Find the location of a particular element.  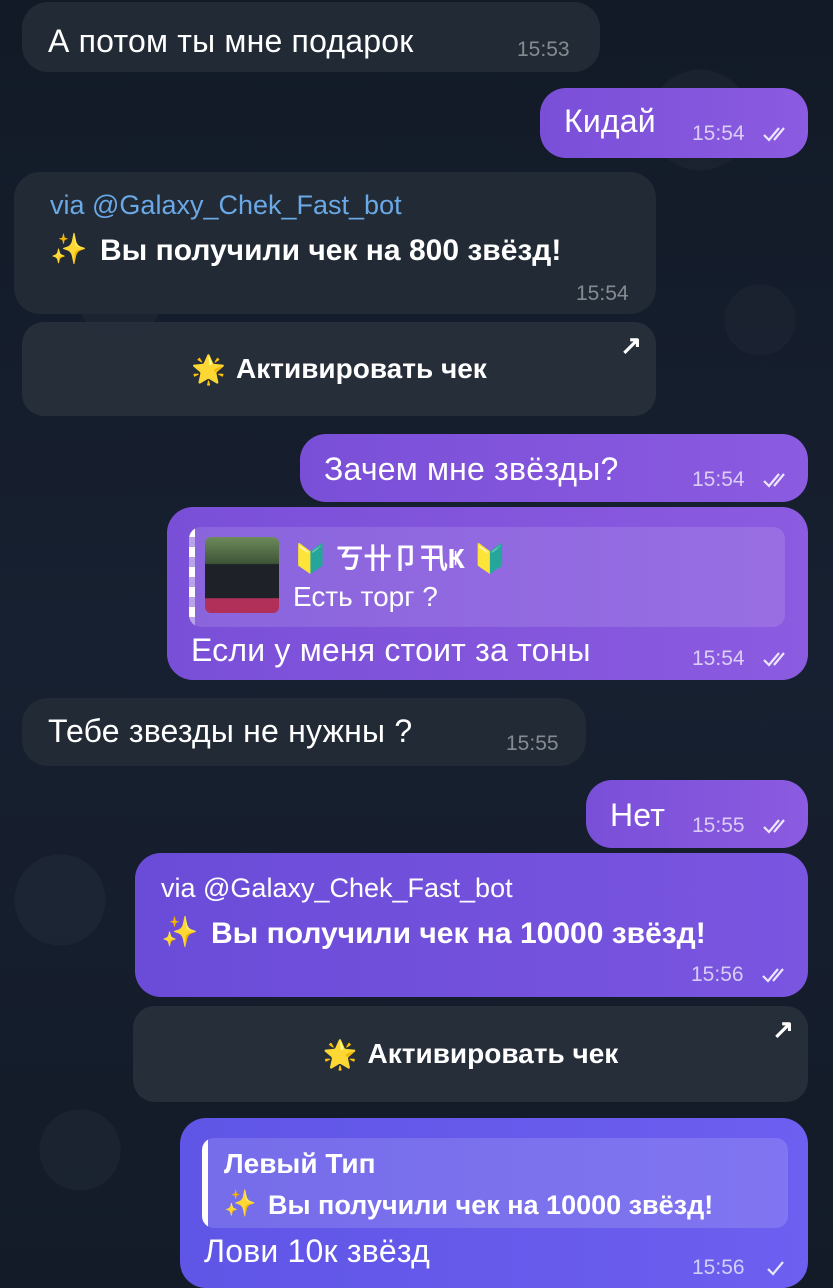

message-text: Вы получили чек на 800 звёзд! is located at coordinates (331, 250).